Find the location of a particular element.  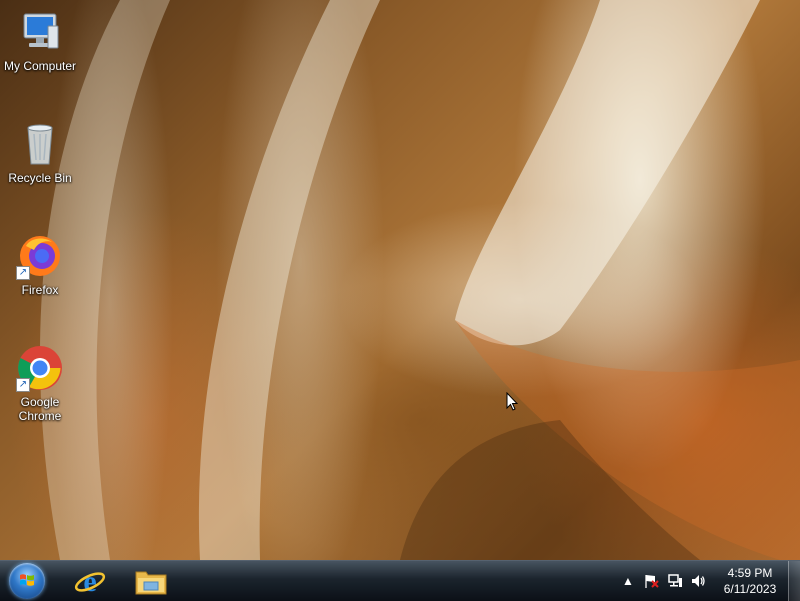

start-button is located at coordinates (27, 581).